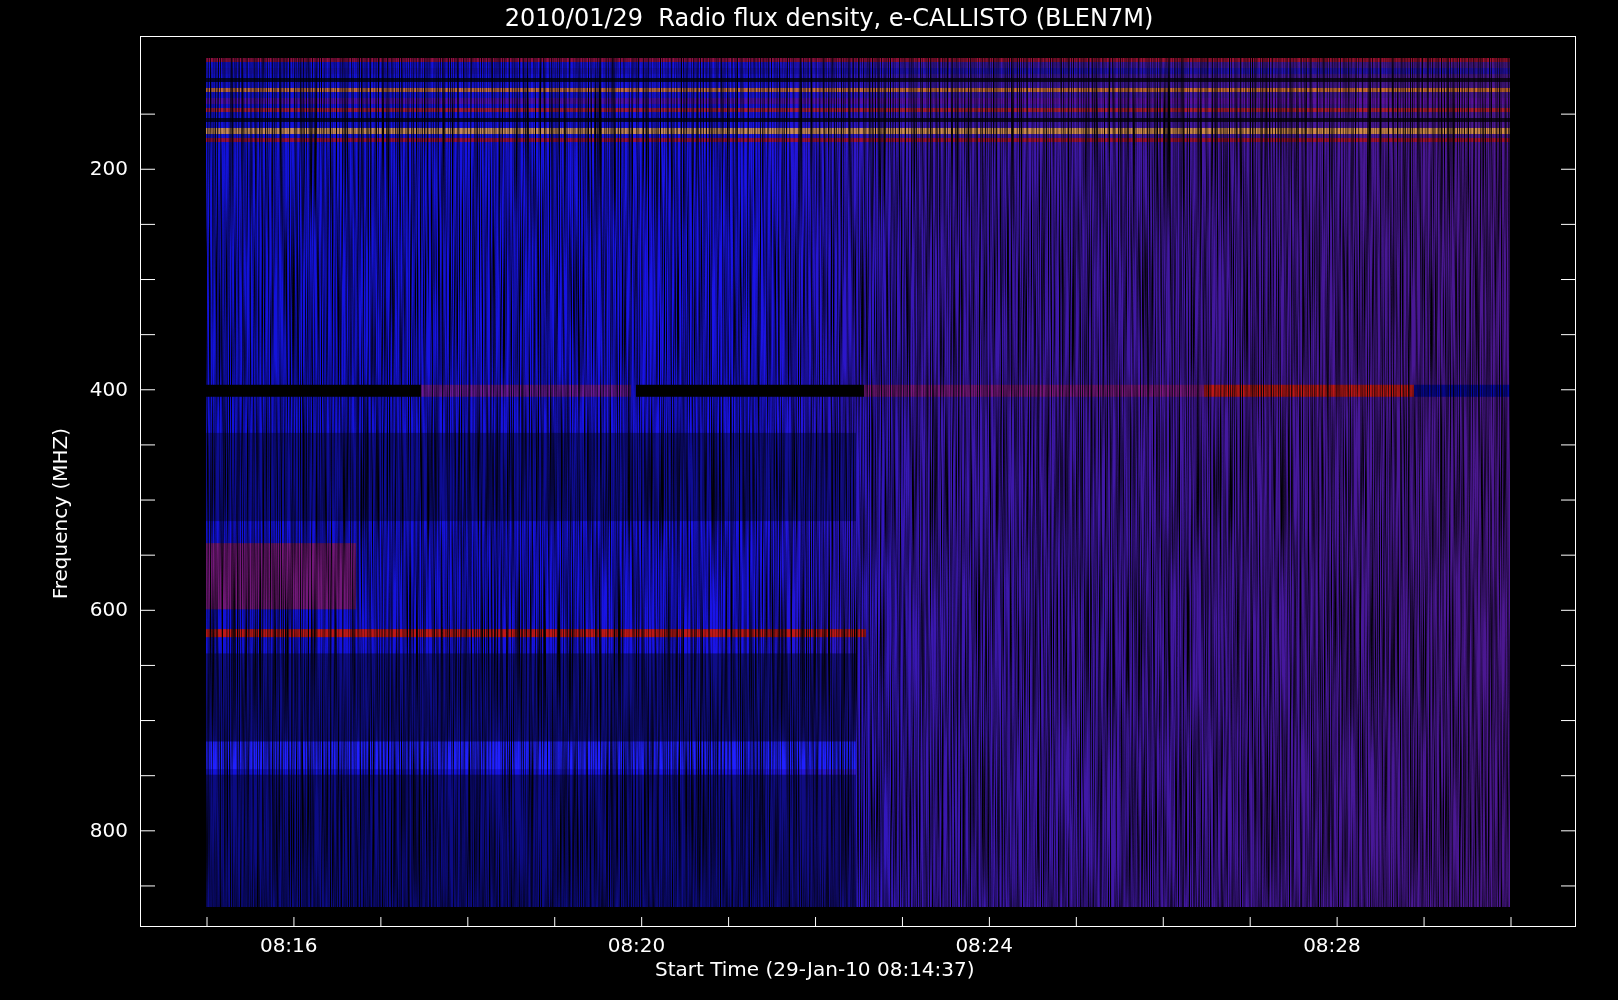  Describe the element at coordinates (636, 945) in the screenshot. I see `x-tick-label: 08:20` at that location.